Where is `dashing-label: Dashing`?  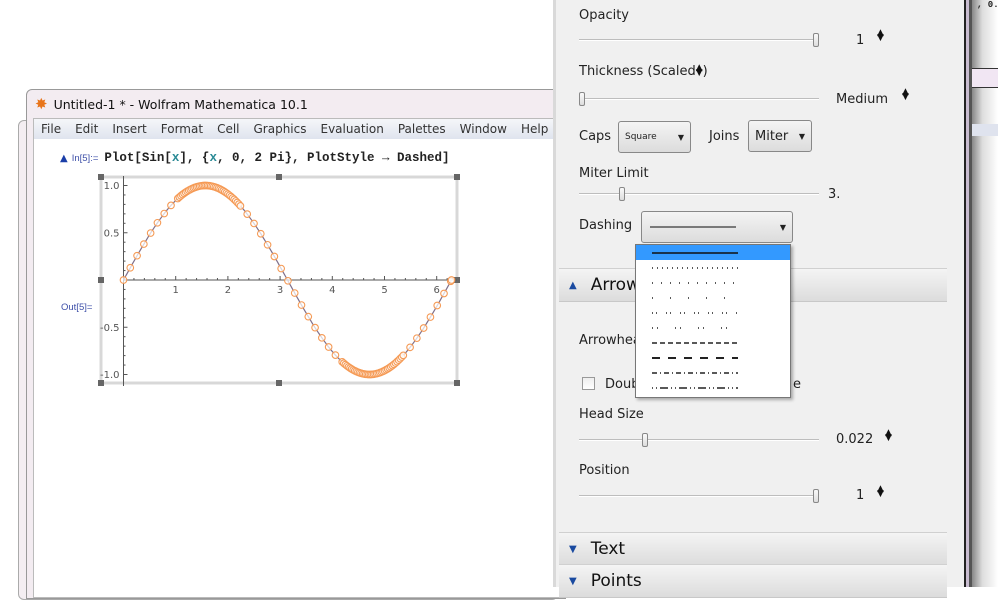
dashing-label: Dashing is located at coordinates (606, 225).